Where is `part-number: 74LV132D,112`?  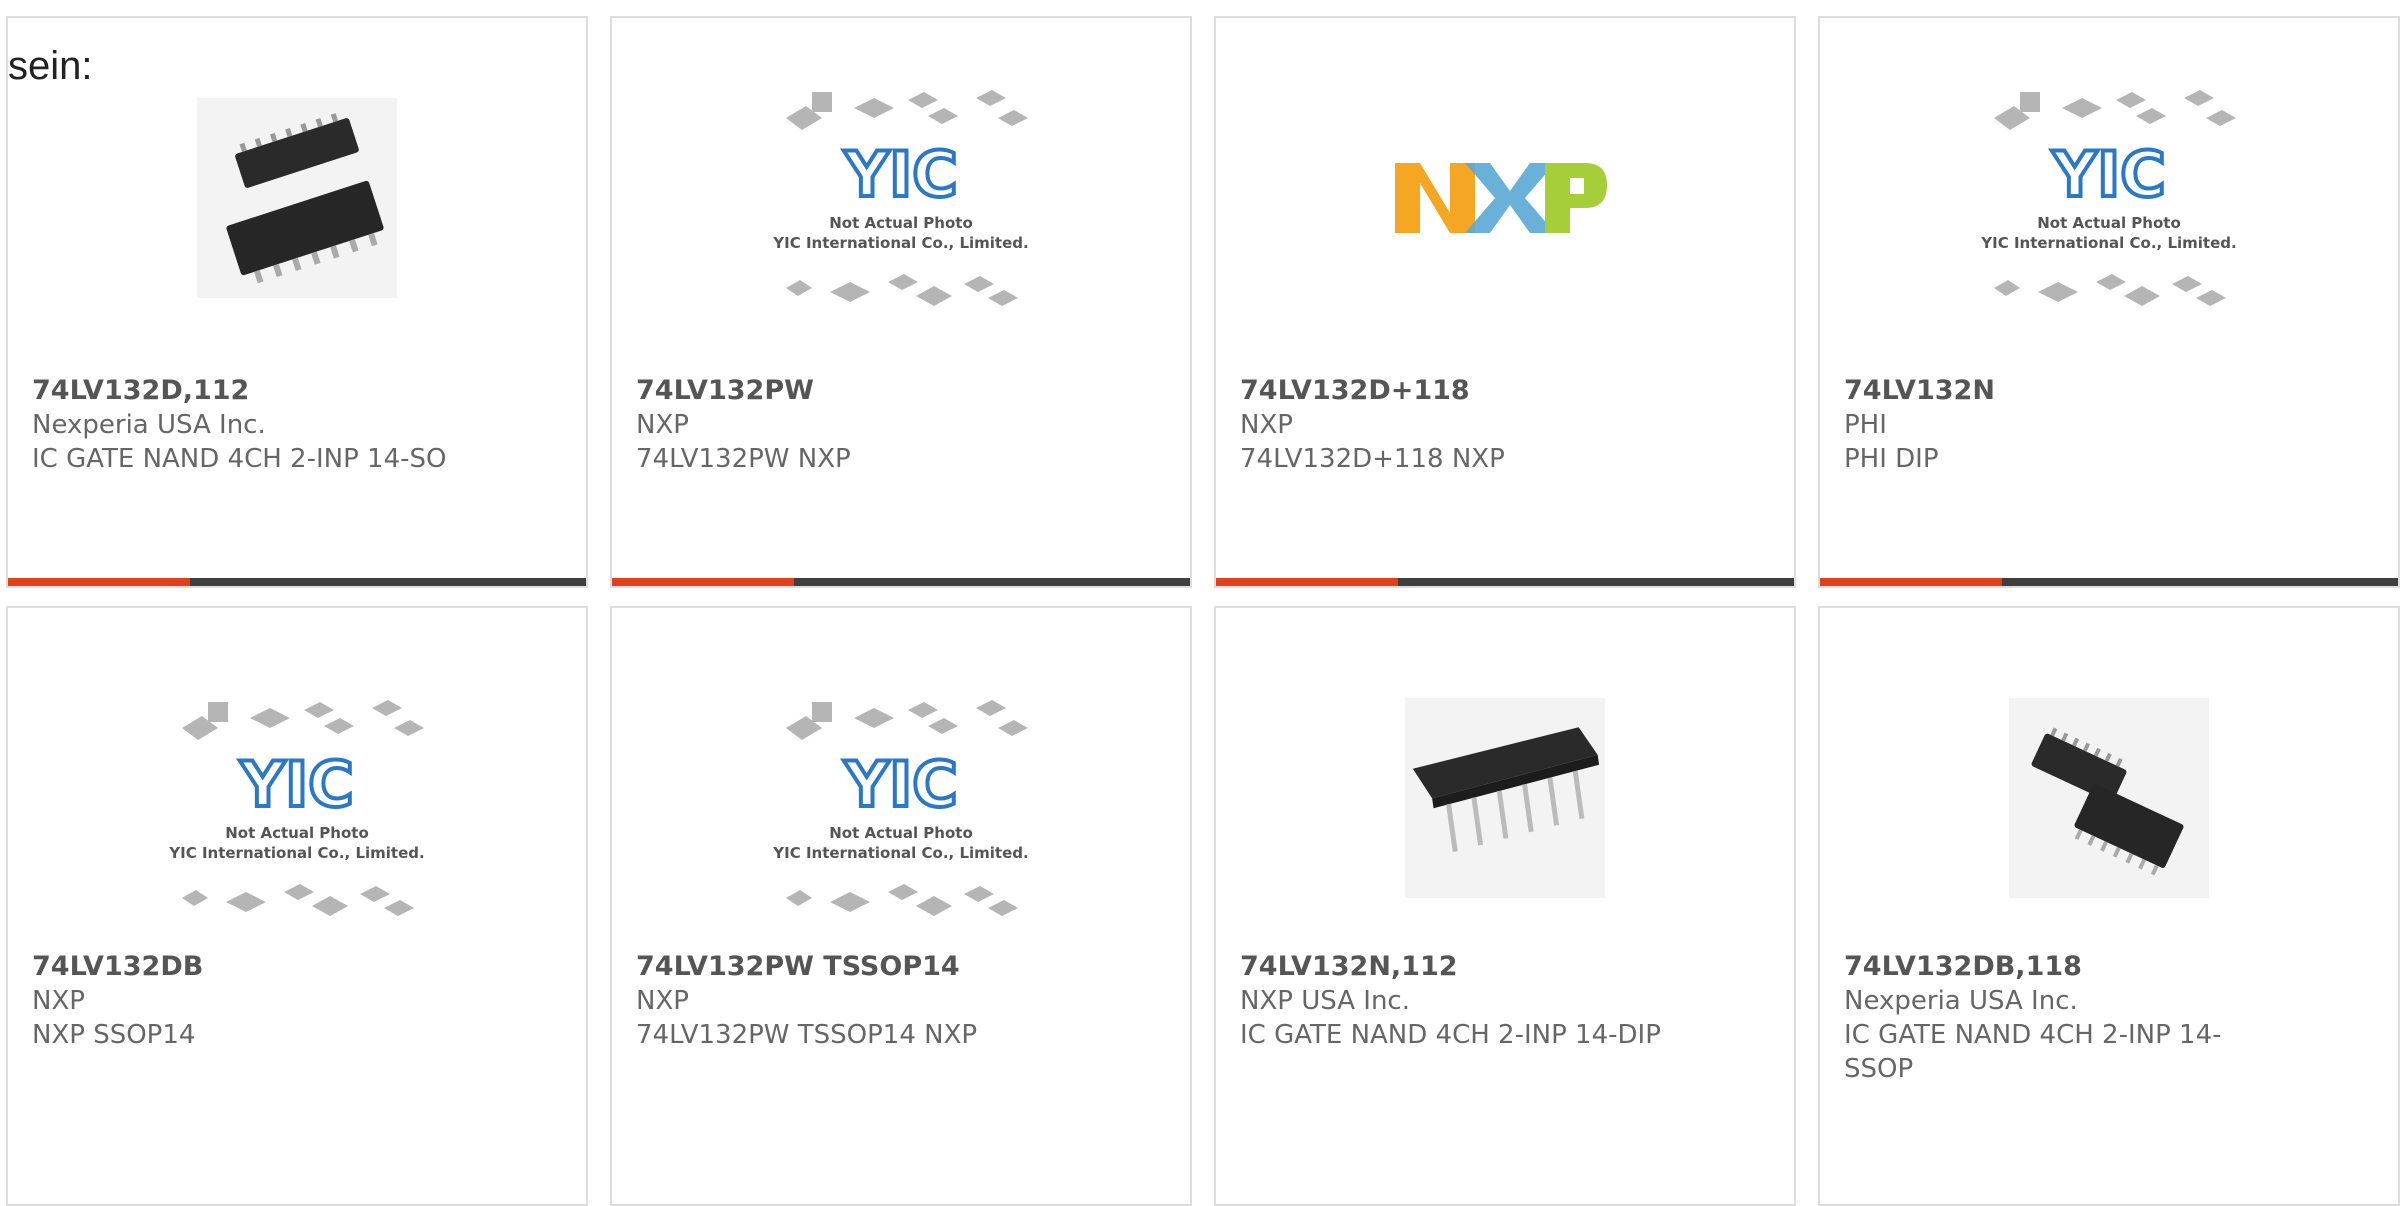
part-number: 74LV132D,112 is located at coordinates (297, 391).